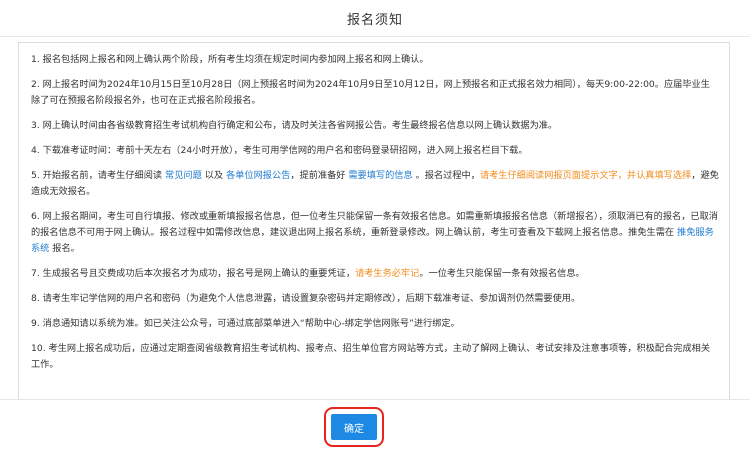 The width and height of the screenshot is (750, 457). Describe the element at coordinates (258, 175) in the screenshot. I see `notice-link: 各单位网报公告` at that location.